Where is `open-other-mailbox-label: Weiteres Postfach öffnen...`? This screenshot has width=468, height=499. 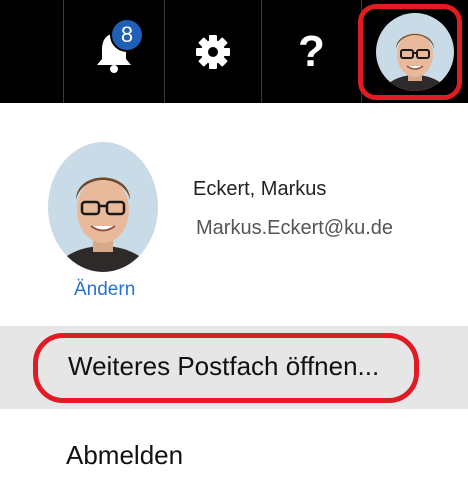
open-other-mailbox-label: Weiteres Postfach öffnen... is located at coordinates (224, 366).